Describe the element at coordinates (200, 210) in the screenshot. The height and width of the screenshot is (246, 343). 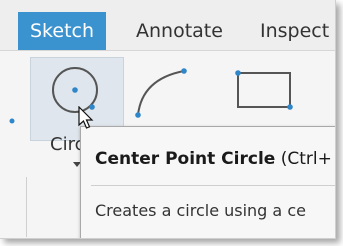
I see `tooltip-description: Creates a circle using a ce` at that location.